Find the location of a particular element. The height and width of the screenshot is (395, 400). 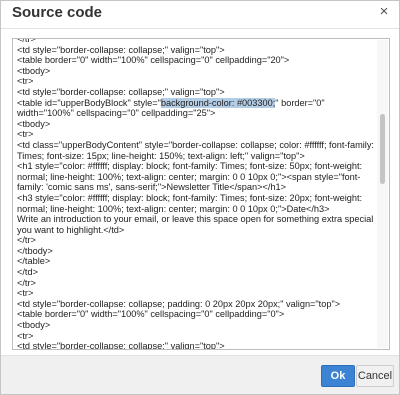

dialog-titlebar: Source code × is located at coordinates (200, 15).